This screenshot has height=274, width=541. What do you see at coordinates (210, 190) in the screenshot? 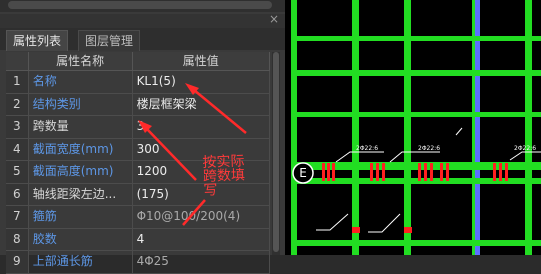
I see `annotation-line: 写` at bounding box center [210, 190].